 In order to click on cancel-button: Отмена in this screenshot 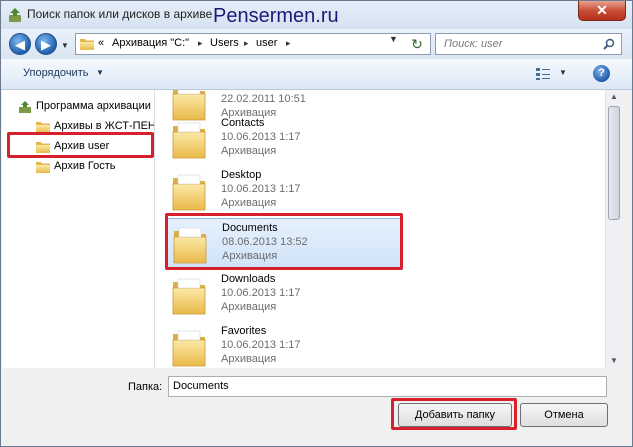, I will do `click(564, 415)`.